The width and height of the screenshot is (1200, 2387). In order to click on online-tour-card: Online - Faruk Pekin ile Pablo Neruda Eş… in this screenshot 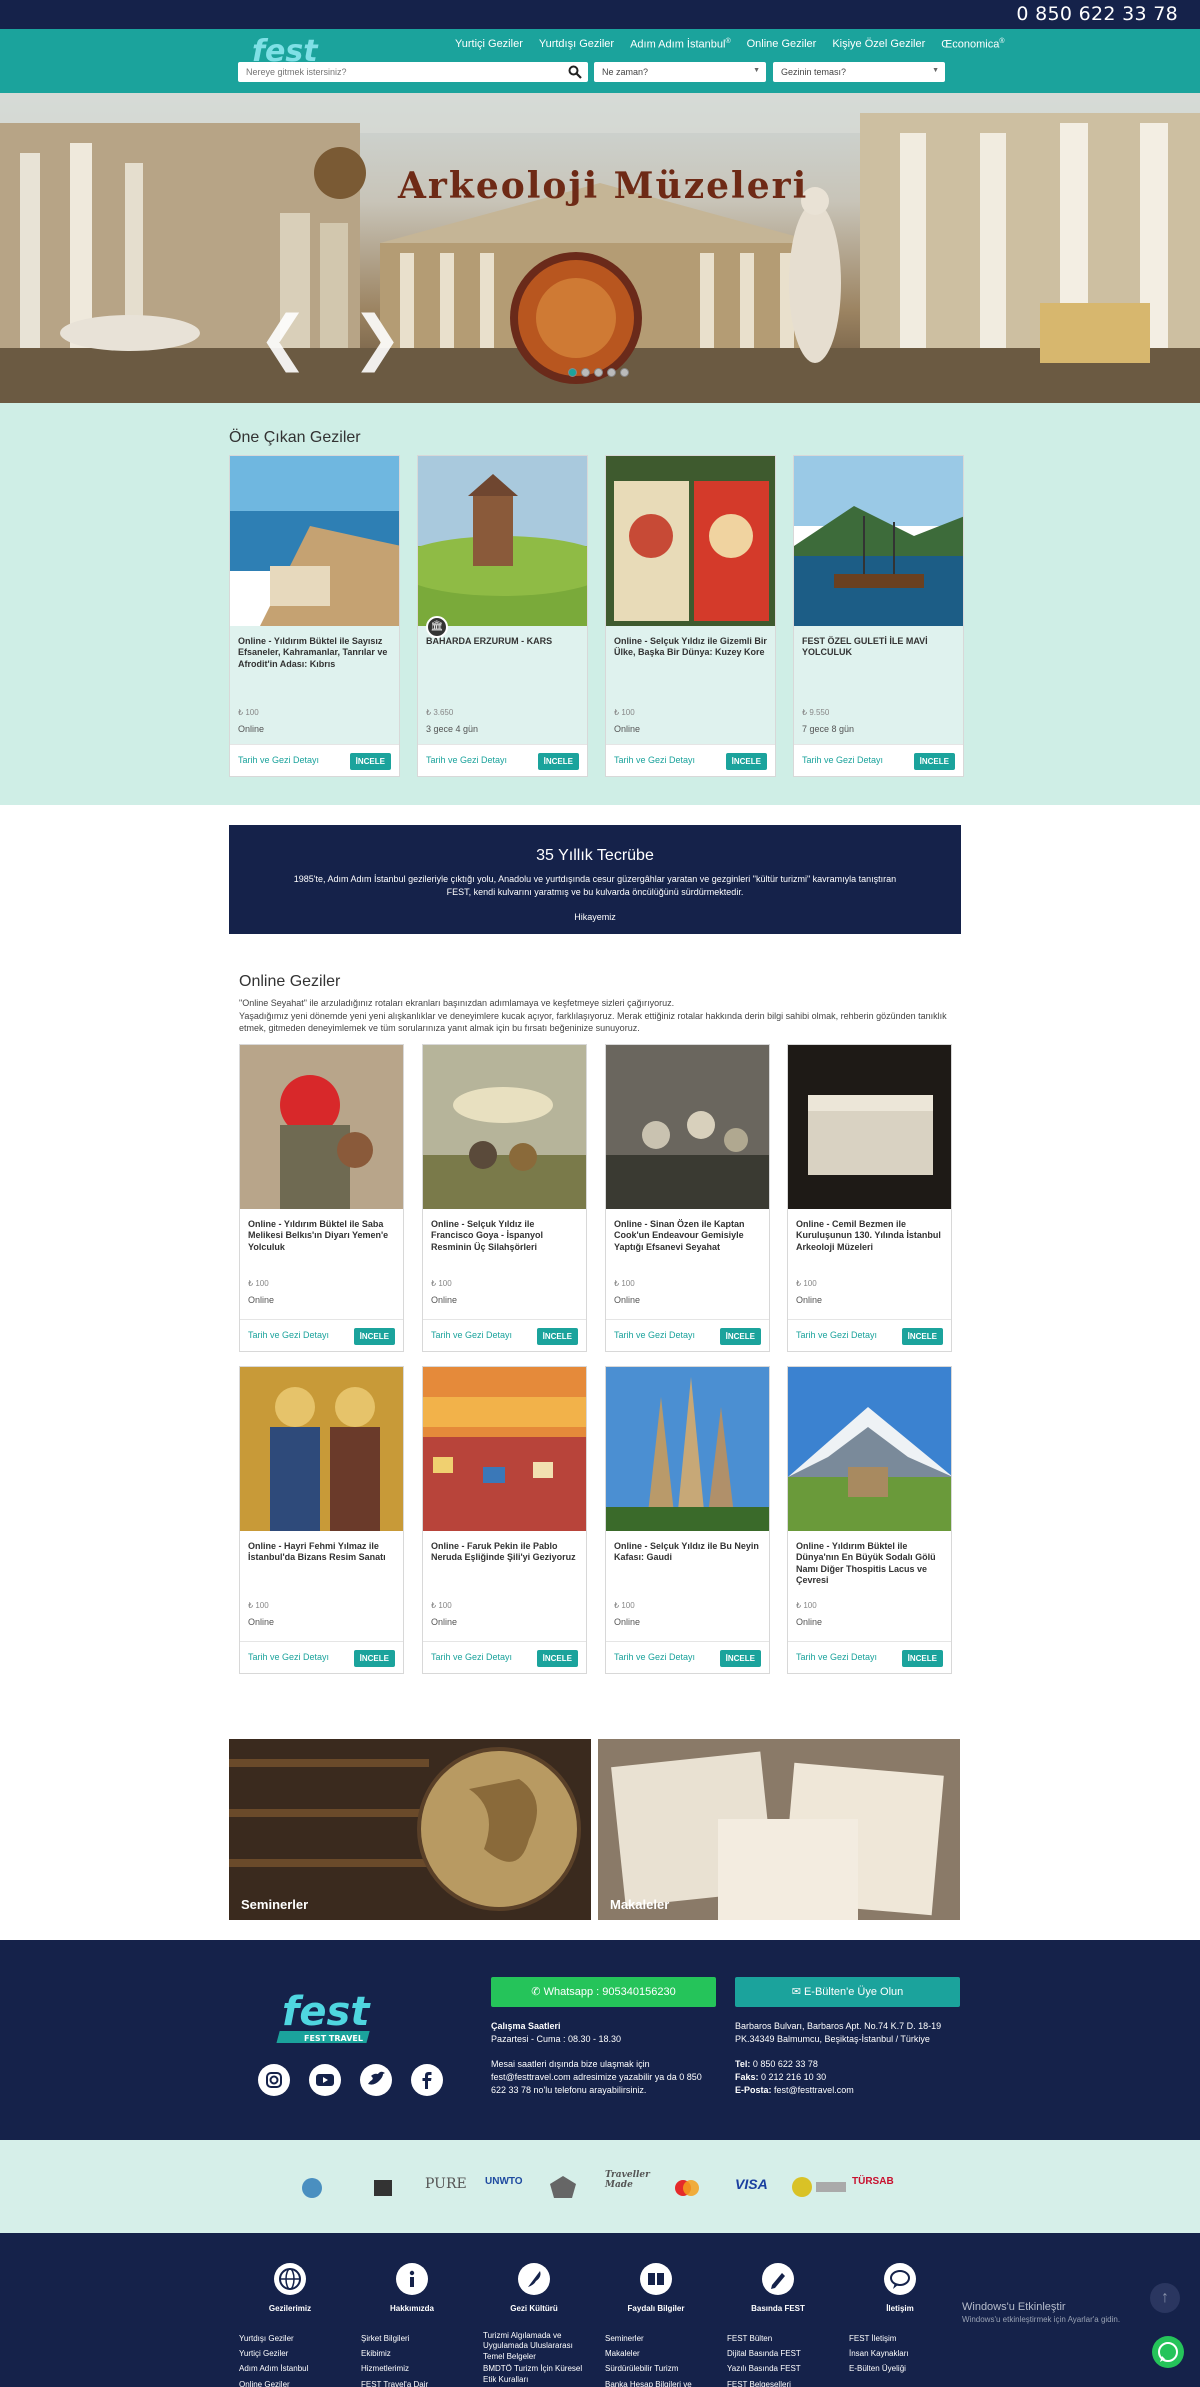, I will do `click(504, 1520)`.